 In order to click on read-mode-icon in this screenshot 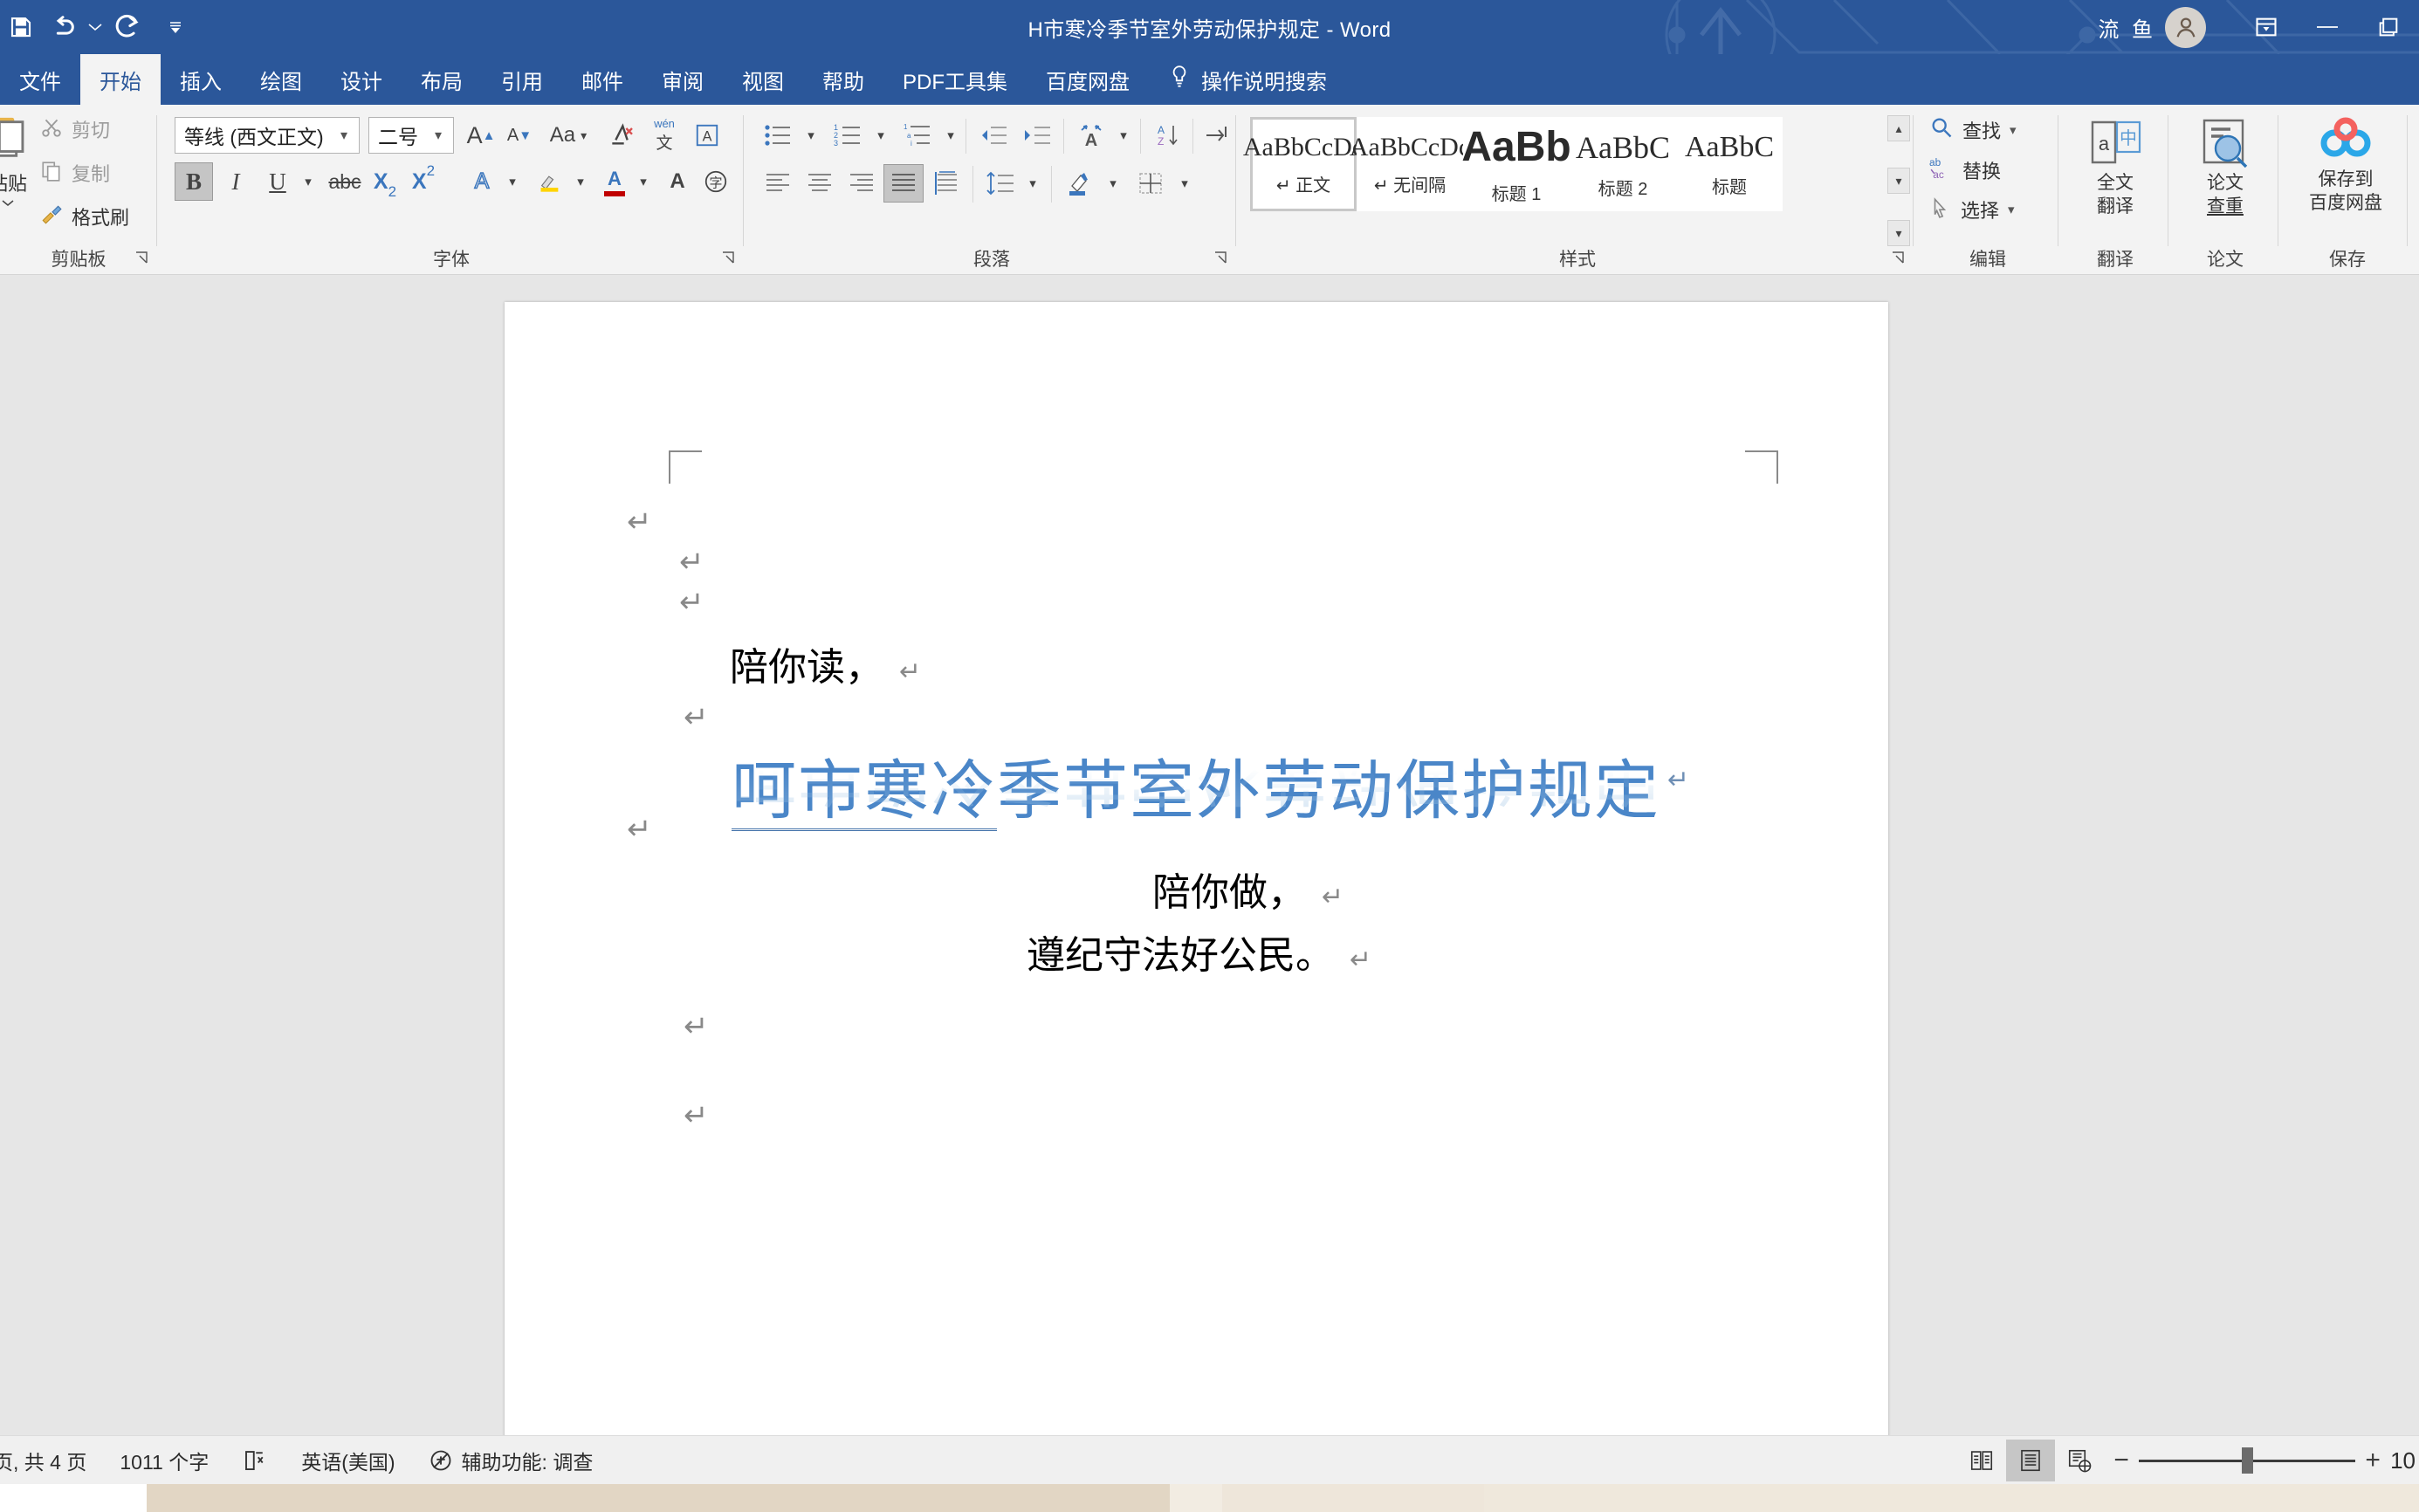, I will do `click(1982, 1461)`.